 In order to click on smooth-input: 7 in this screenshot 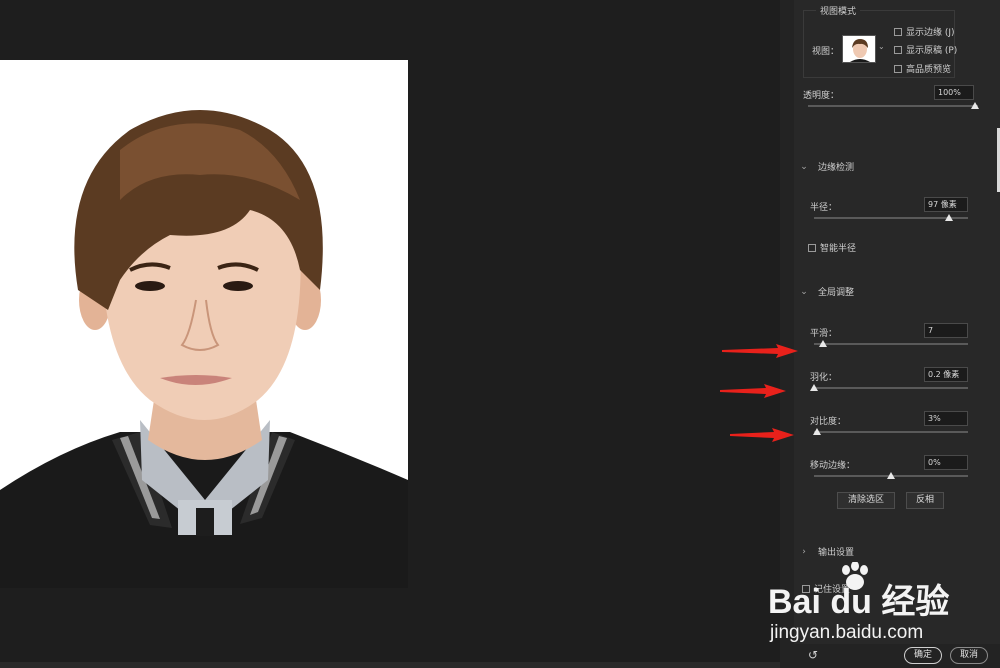, I will do `click(946, 330)`.